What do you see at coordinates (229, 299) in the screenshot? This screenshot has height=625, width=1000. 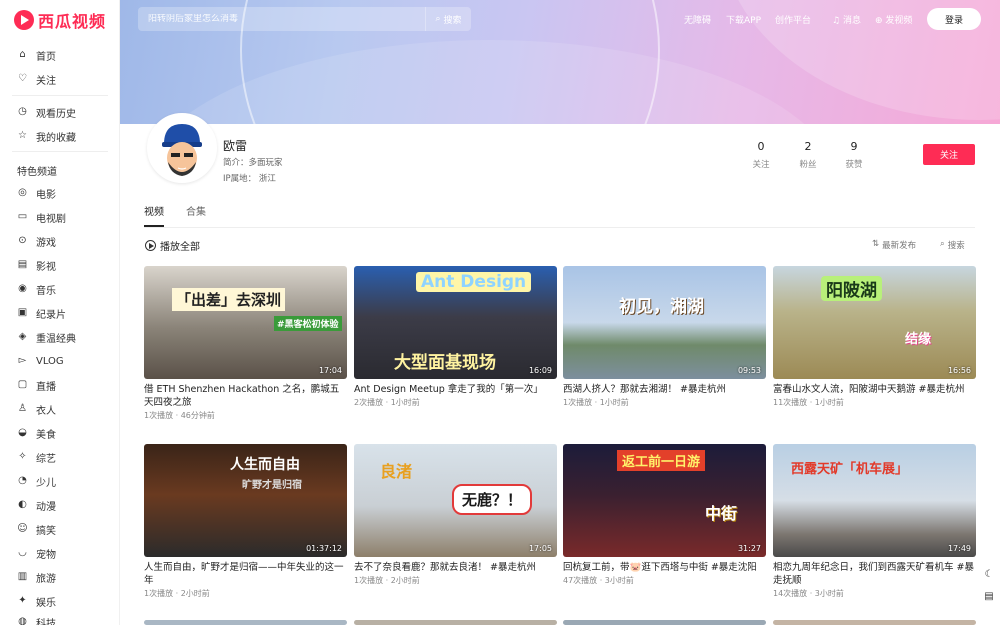 I see `thumbnail-caption: 「出差」去深圳` at bounding box center [229, 299].